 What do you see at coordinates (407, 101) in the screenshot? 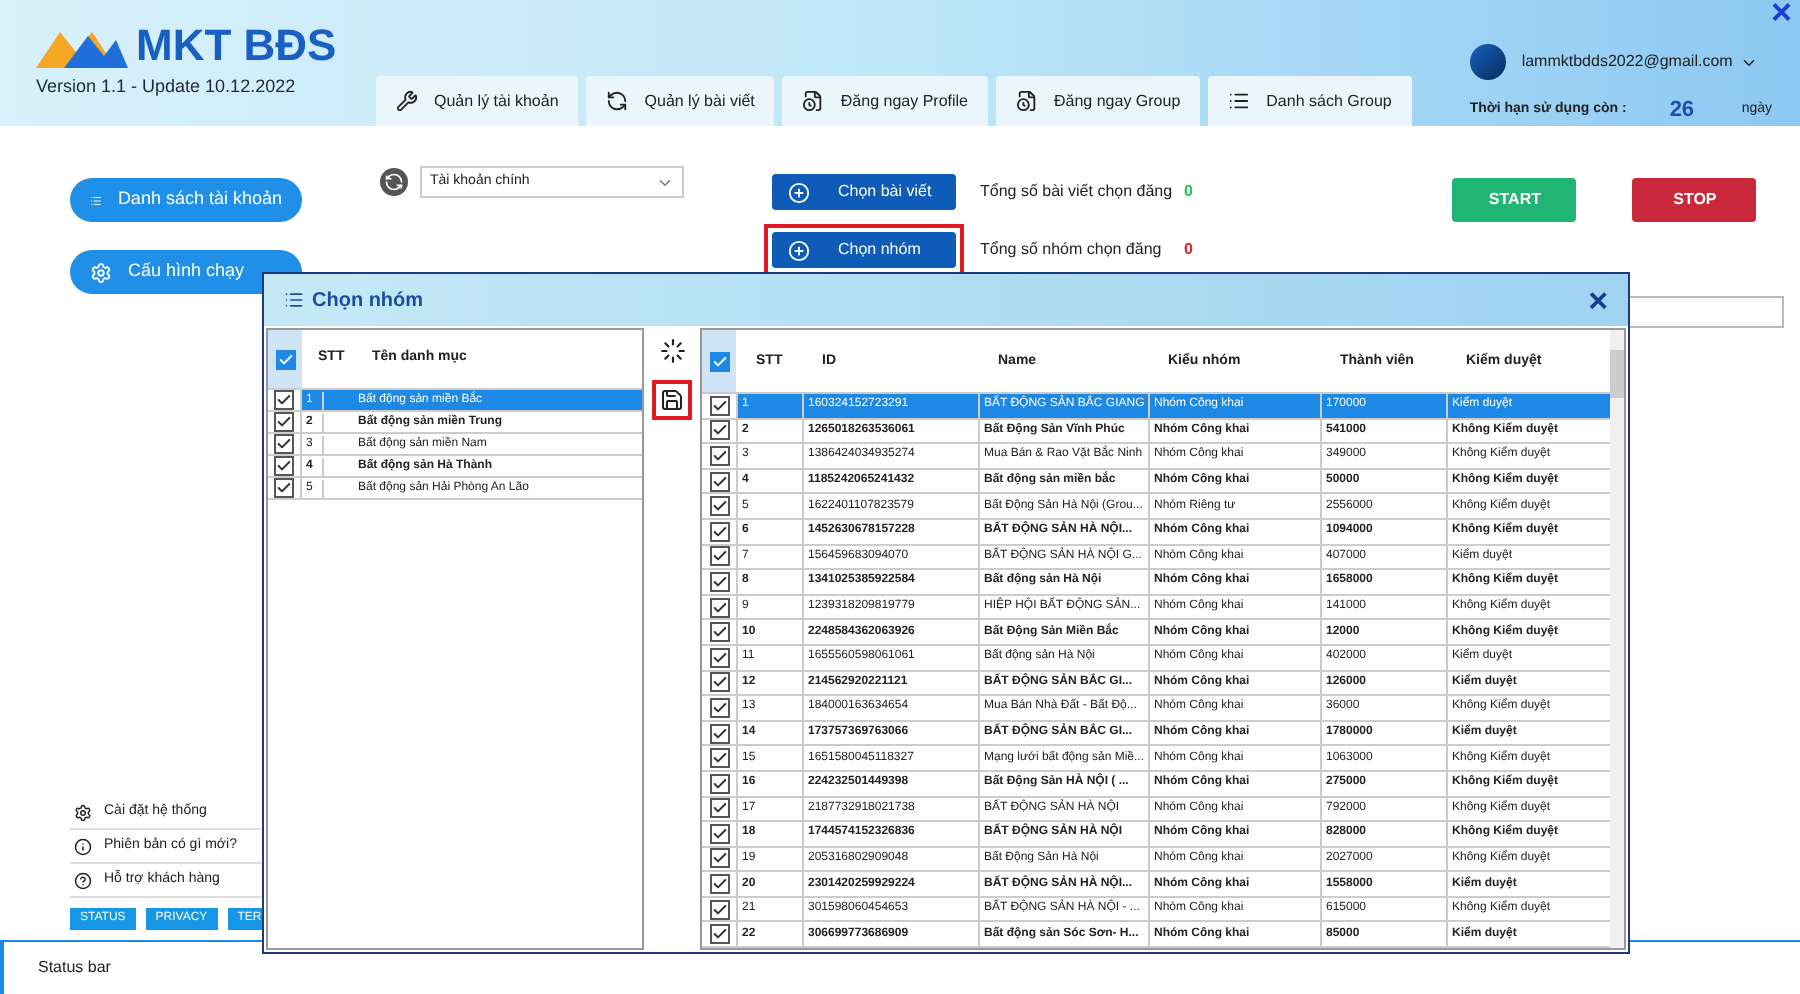
I see `wrench-icon` at bounding box center [407, 101].